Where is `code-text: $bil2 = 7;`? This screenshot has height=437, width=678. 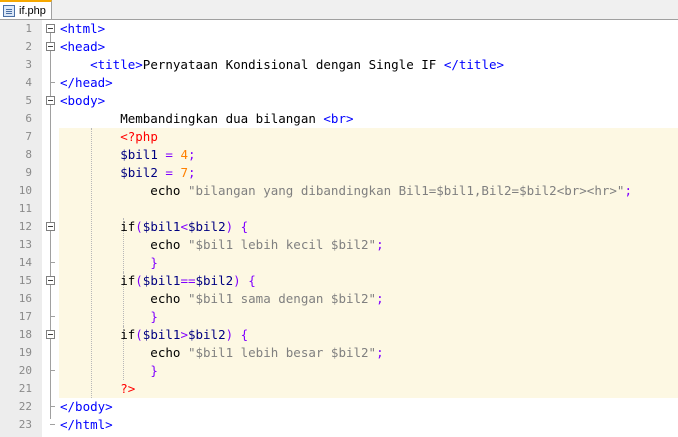 code-text: $bil2 = 7; is located at coordinates (158, 172).